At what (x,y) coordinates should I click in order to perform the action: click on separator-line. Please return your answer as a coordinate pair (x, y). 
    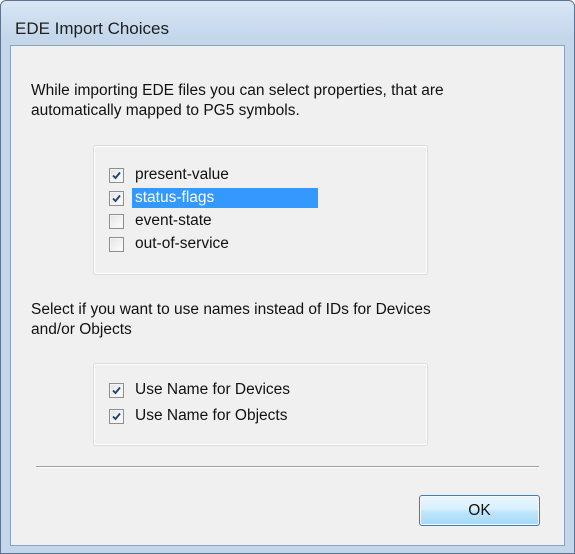
    Looking at the image, I should click on (287, 467).